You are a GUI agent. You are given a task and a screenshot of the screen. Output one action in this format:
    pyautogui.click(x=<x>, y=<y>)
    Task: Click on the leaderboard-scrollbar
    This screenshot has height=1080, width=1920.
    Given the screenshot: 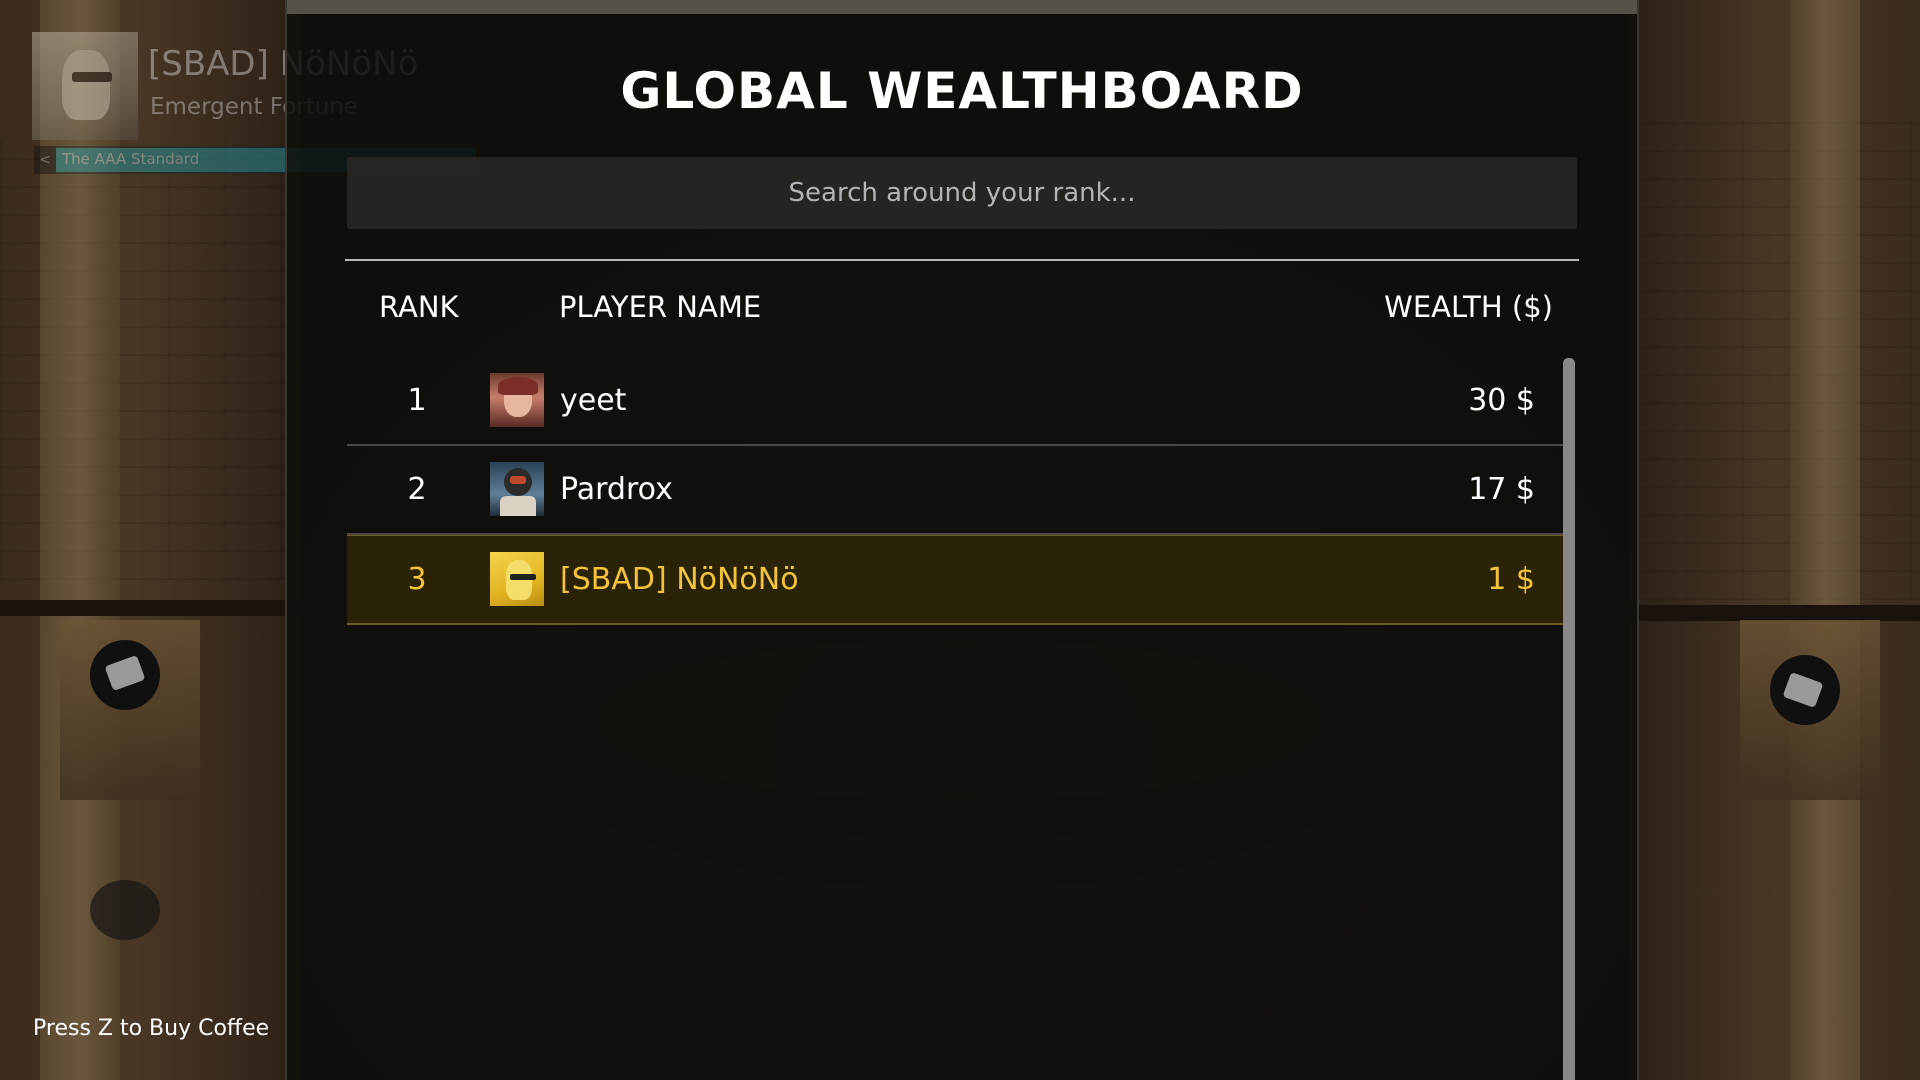 What is the action you would take?
    pyautogui.click(x=1569, y=719)
    